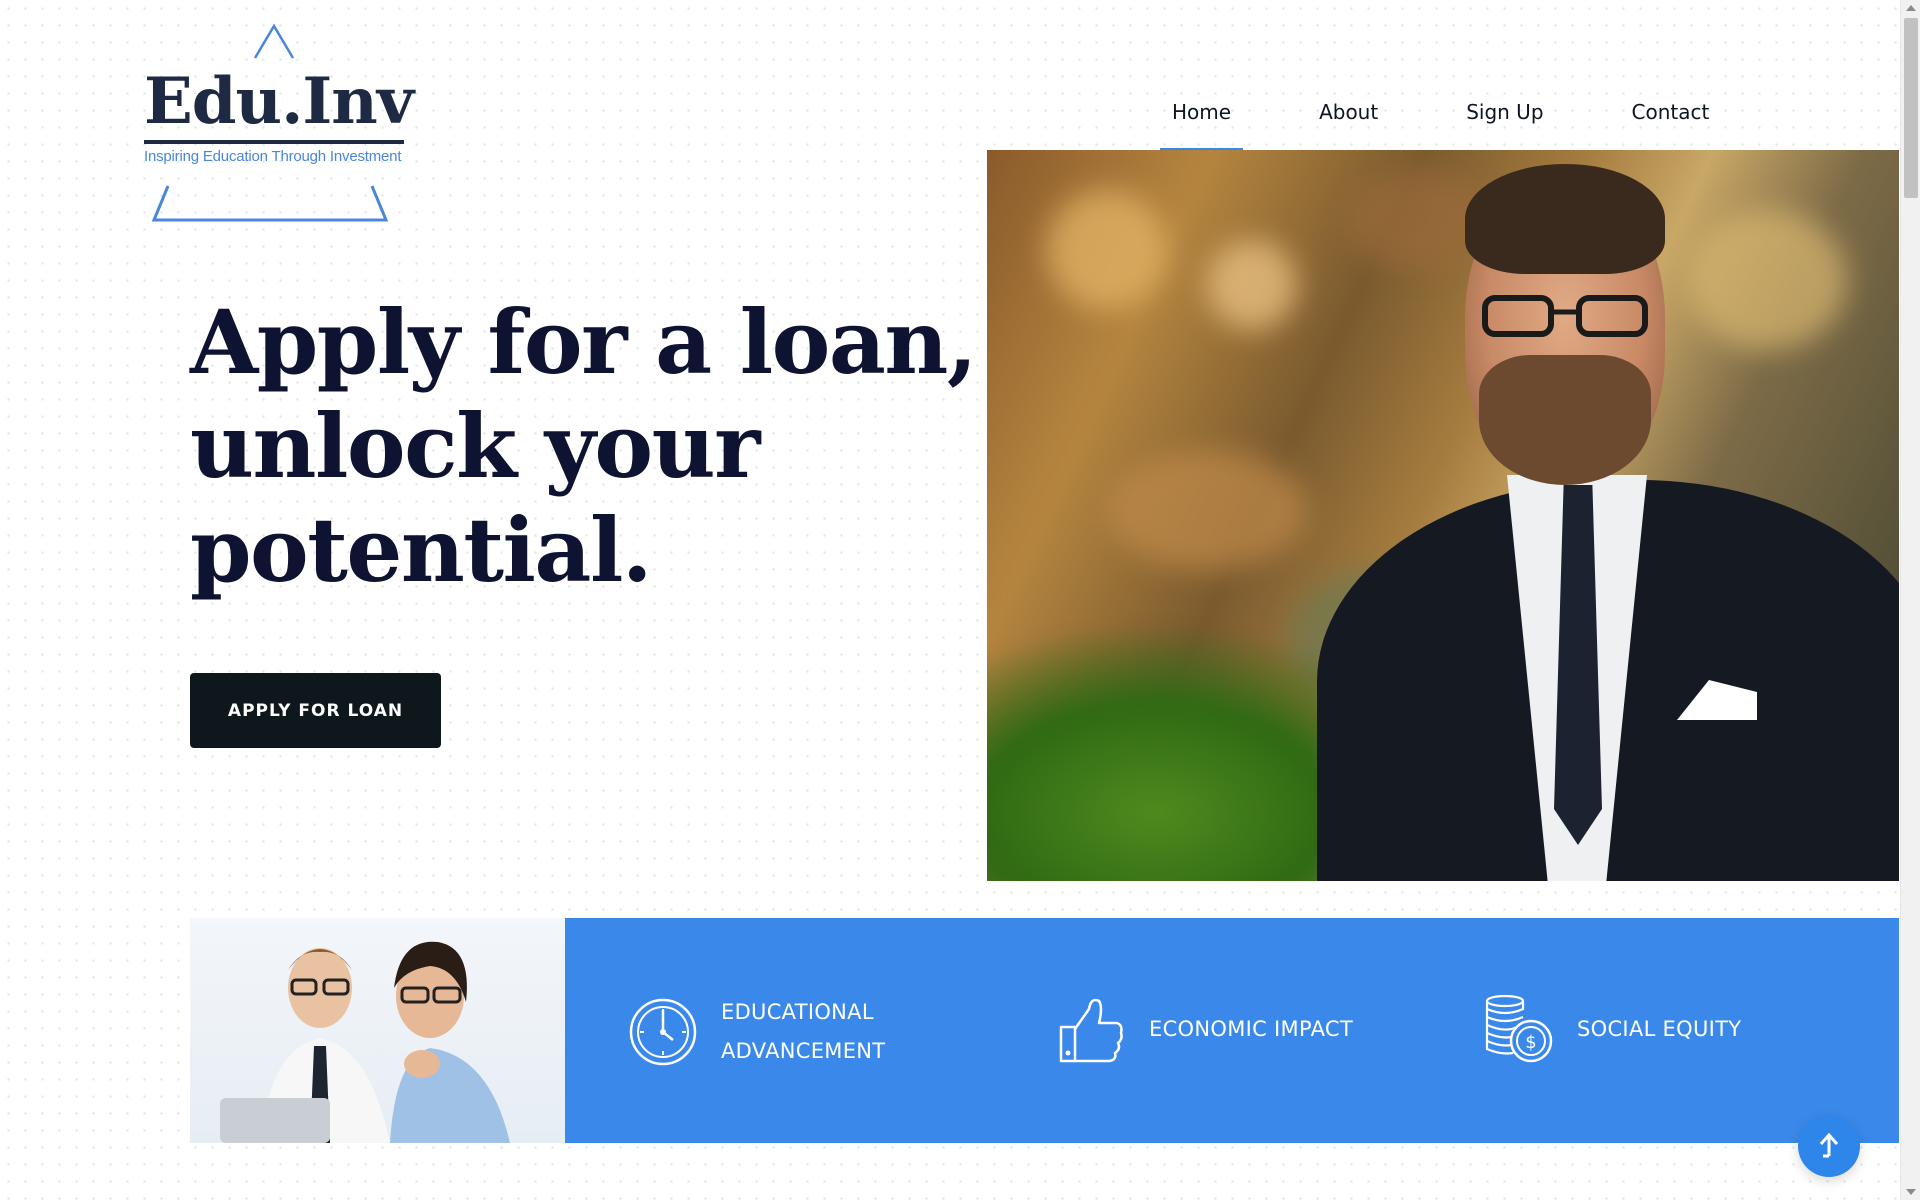  I want to click on apply-for-loan-button: APPLY FOR LOAN, so click(315, 710).